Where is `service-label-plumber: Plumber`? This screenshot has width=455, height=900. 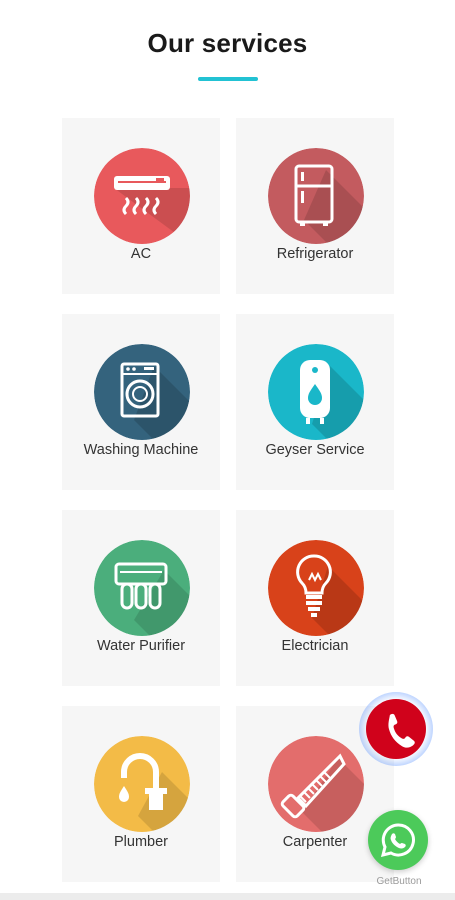 service-label-plumber: Plumber is located at coordinates (141, 842).